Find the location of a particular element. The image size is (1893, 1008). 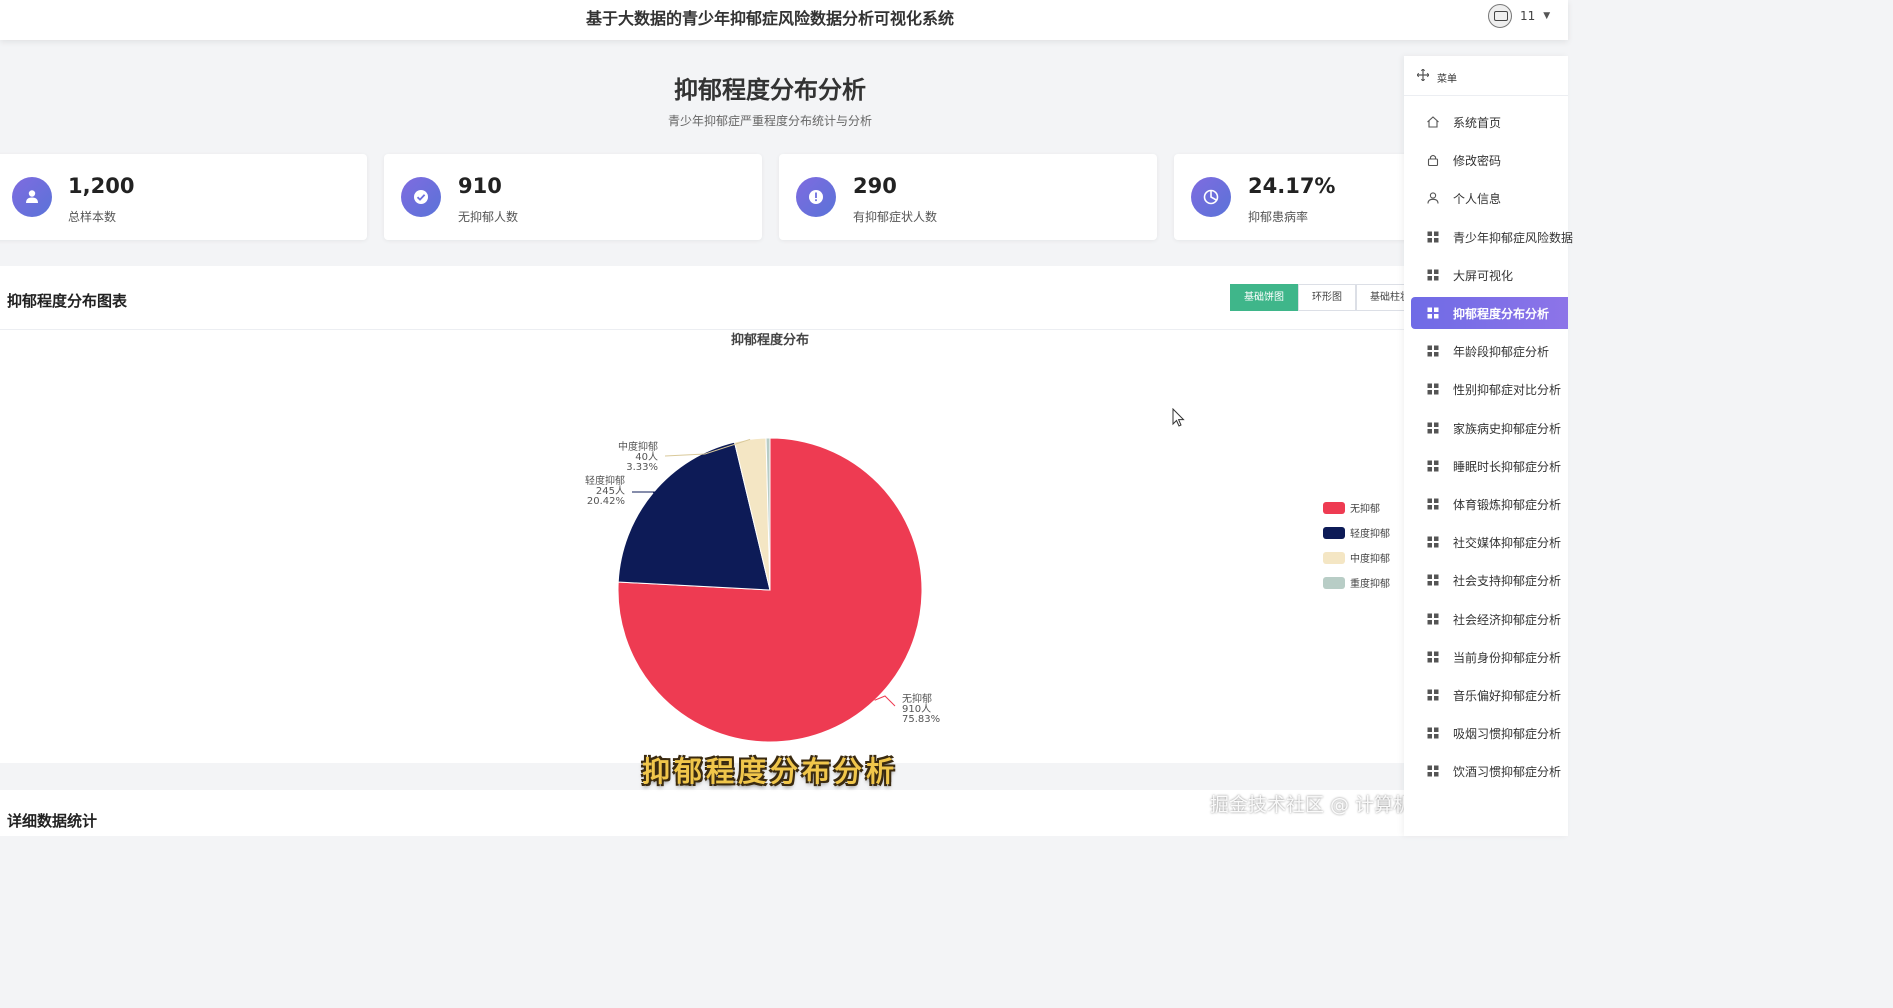

chevron-down-icon: ▼ is located at coordinates (1546, 16).